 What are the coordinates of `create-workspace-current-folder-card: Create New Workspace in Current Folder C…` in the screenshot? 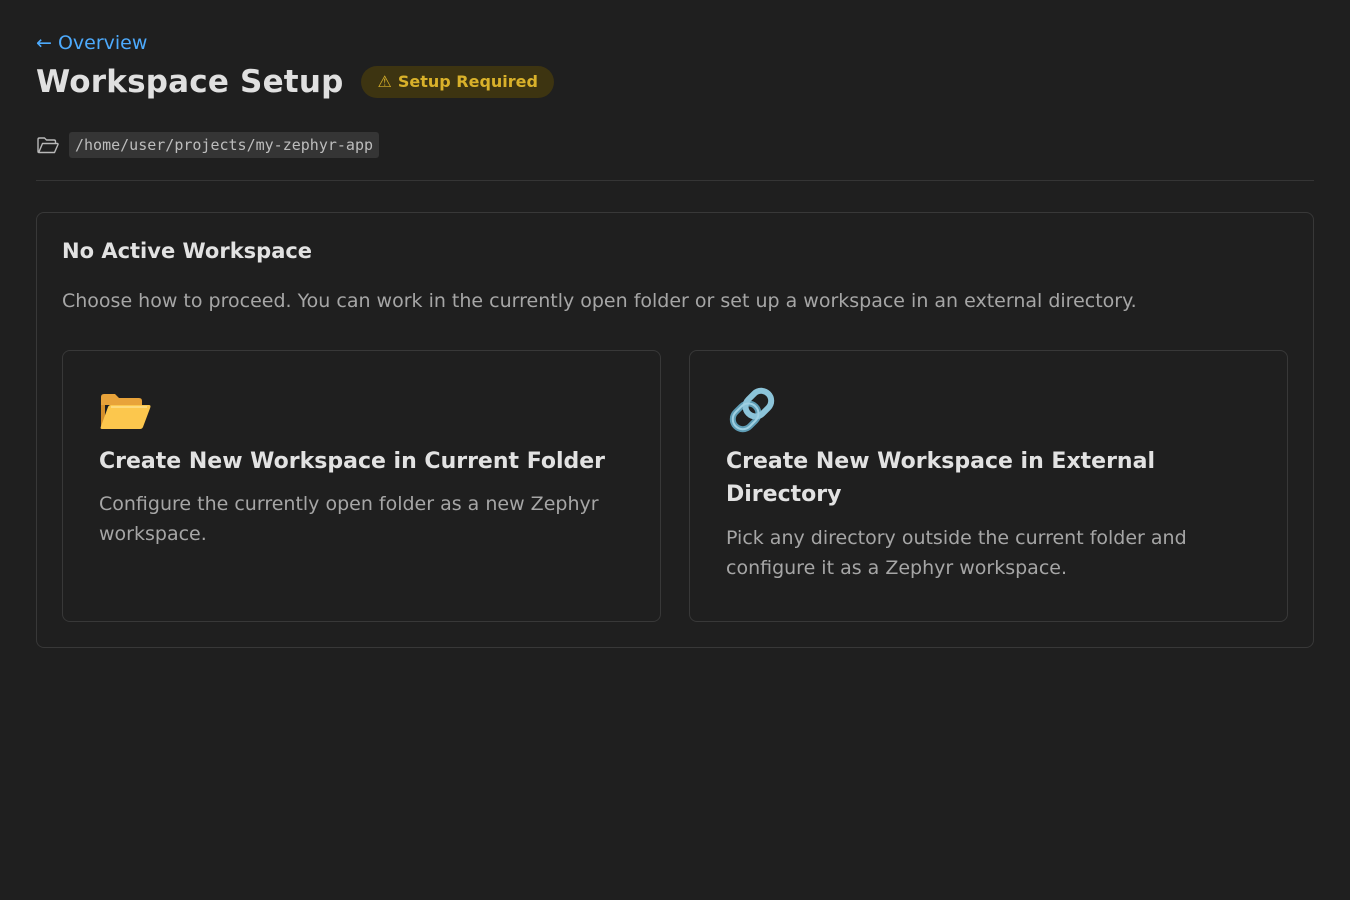 It's located at (361, 486).